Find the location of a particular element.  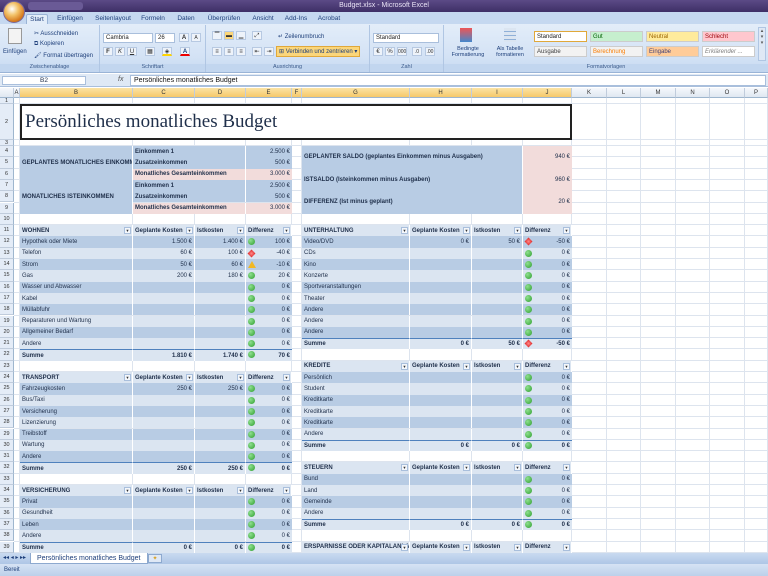

copy-button: ⧉ Kopieren is located at coordinates (49, 44).